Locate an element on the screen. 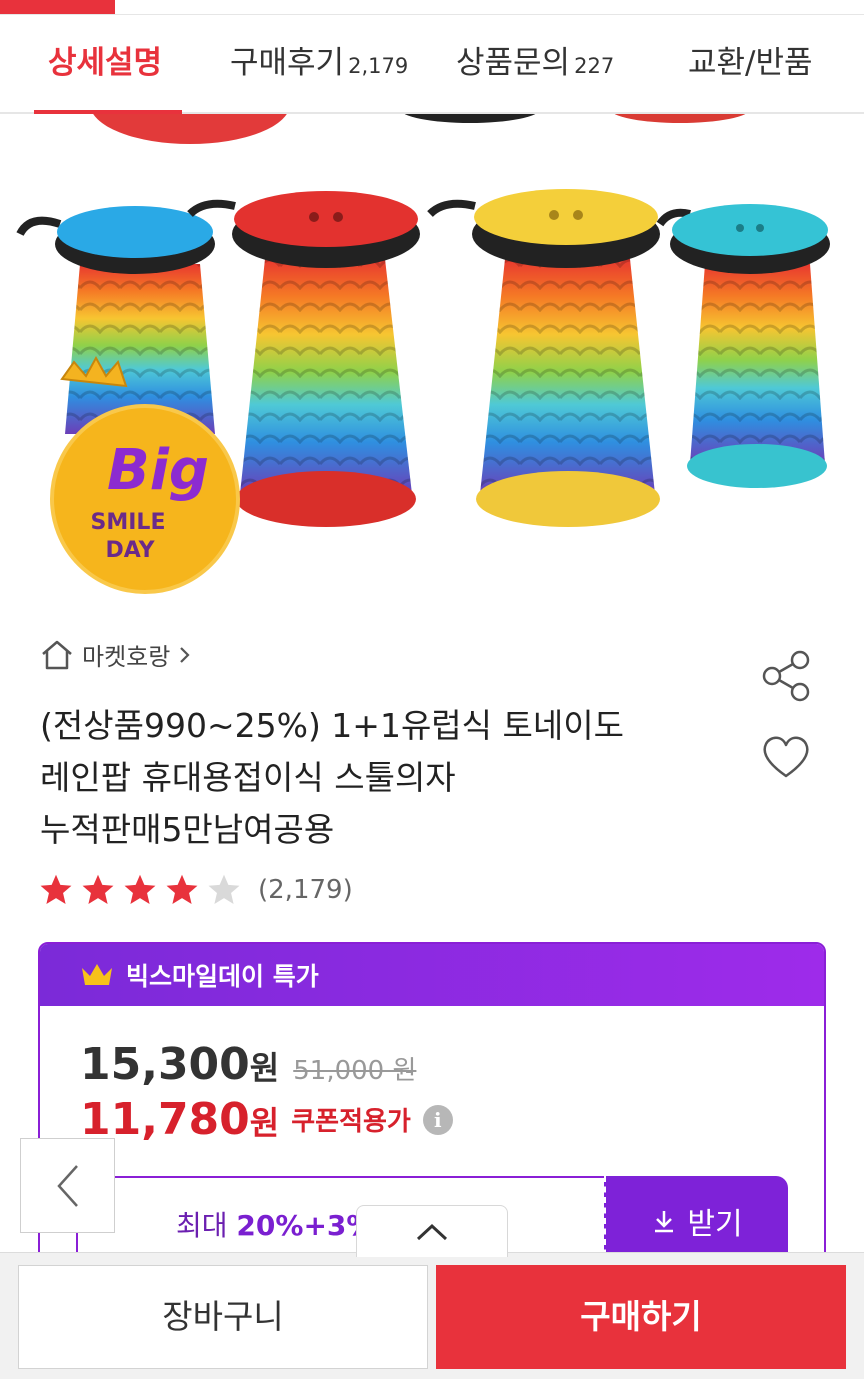  rating-row: (2,179) is located at coordinates (195, 890).